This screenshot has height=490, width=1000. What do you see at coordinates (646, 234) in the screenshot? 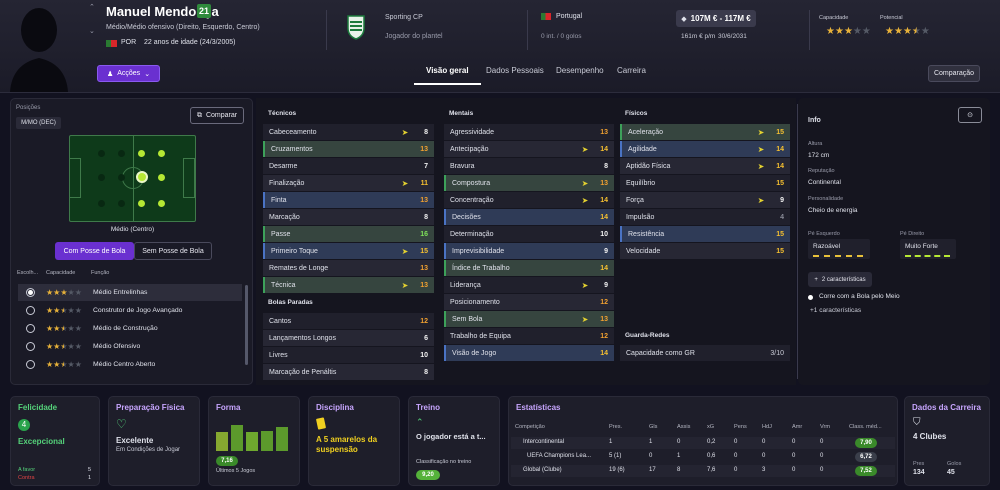
I see `attribute-name: Resistência` at bounding box center [646, 234].